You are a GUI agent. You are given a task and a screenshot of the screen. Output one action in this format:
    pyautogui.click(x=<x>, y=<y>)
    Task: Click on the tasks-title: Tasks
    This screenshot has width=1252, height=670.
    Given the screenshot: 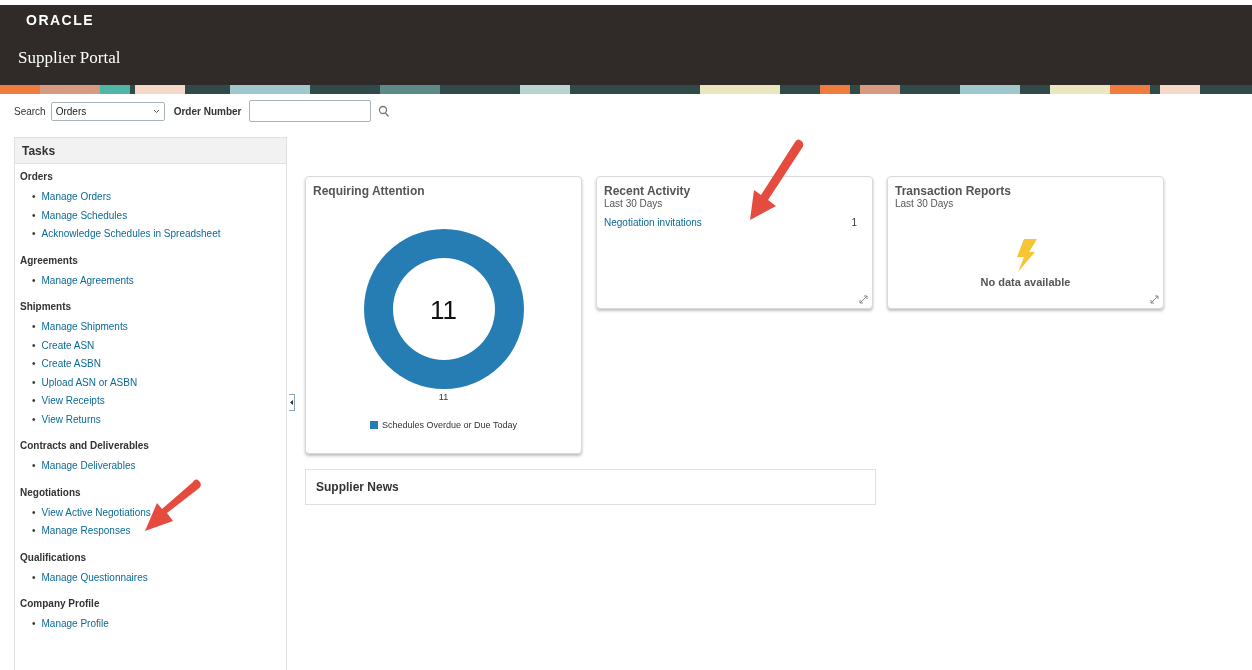 What is the action you would take?
    pyautogui.click(x=39, y=150)
    